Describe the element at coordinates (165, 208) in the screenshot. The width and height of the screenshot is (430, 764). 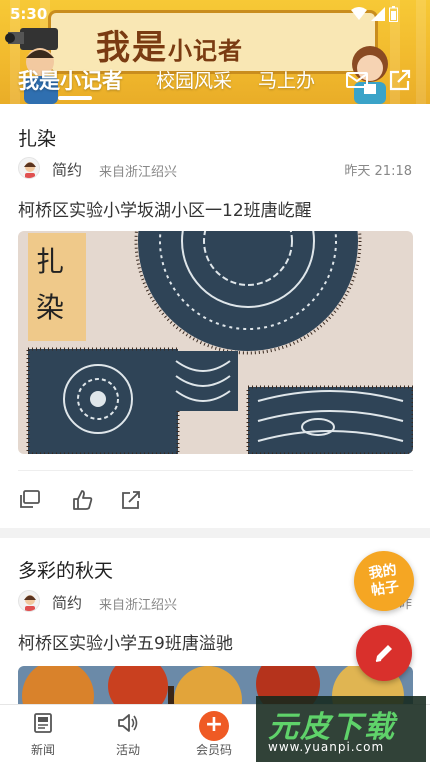
I see `post-text: 柯桥区实验小学坂湖小区一12班唐屹醒` at that location.